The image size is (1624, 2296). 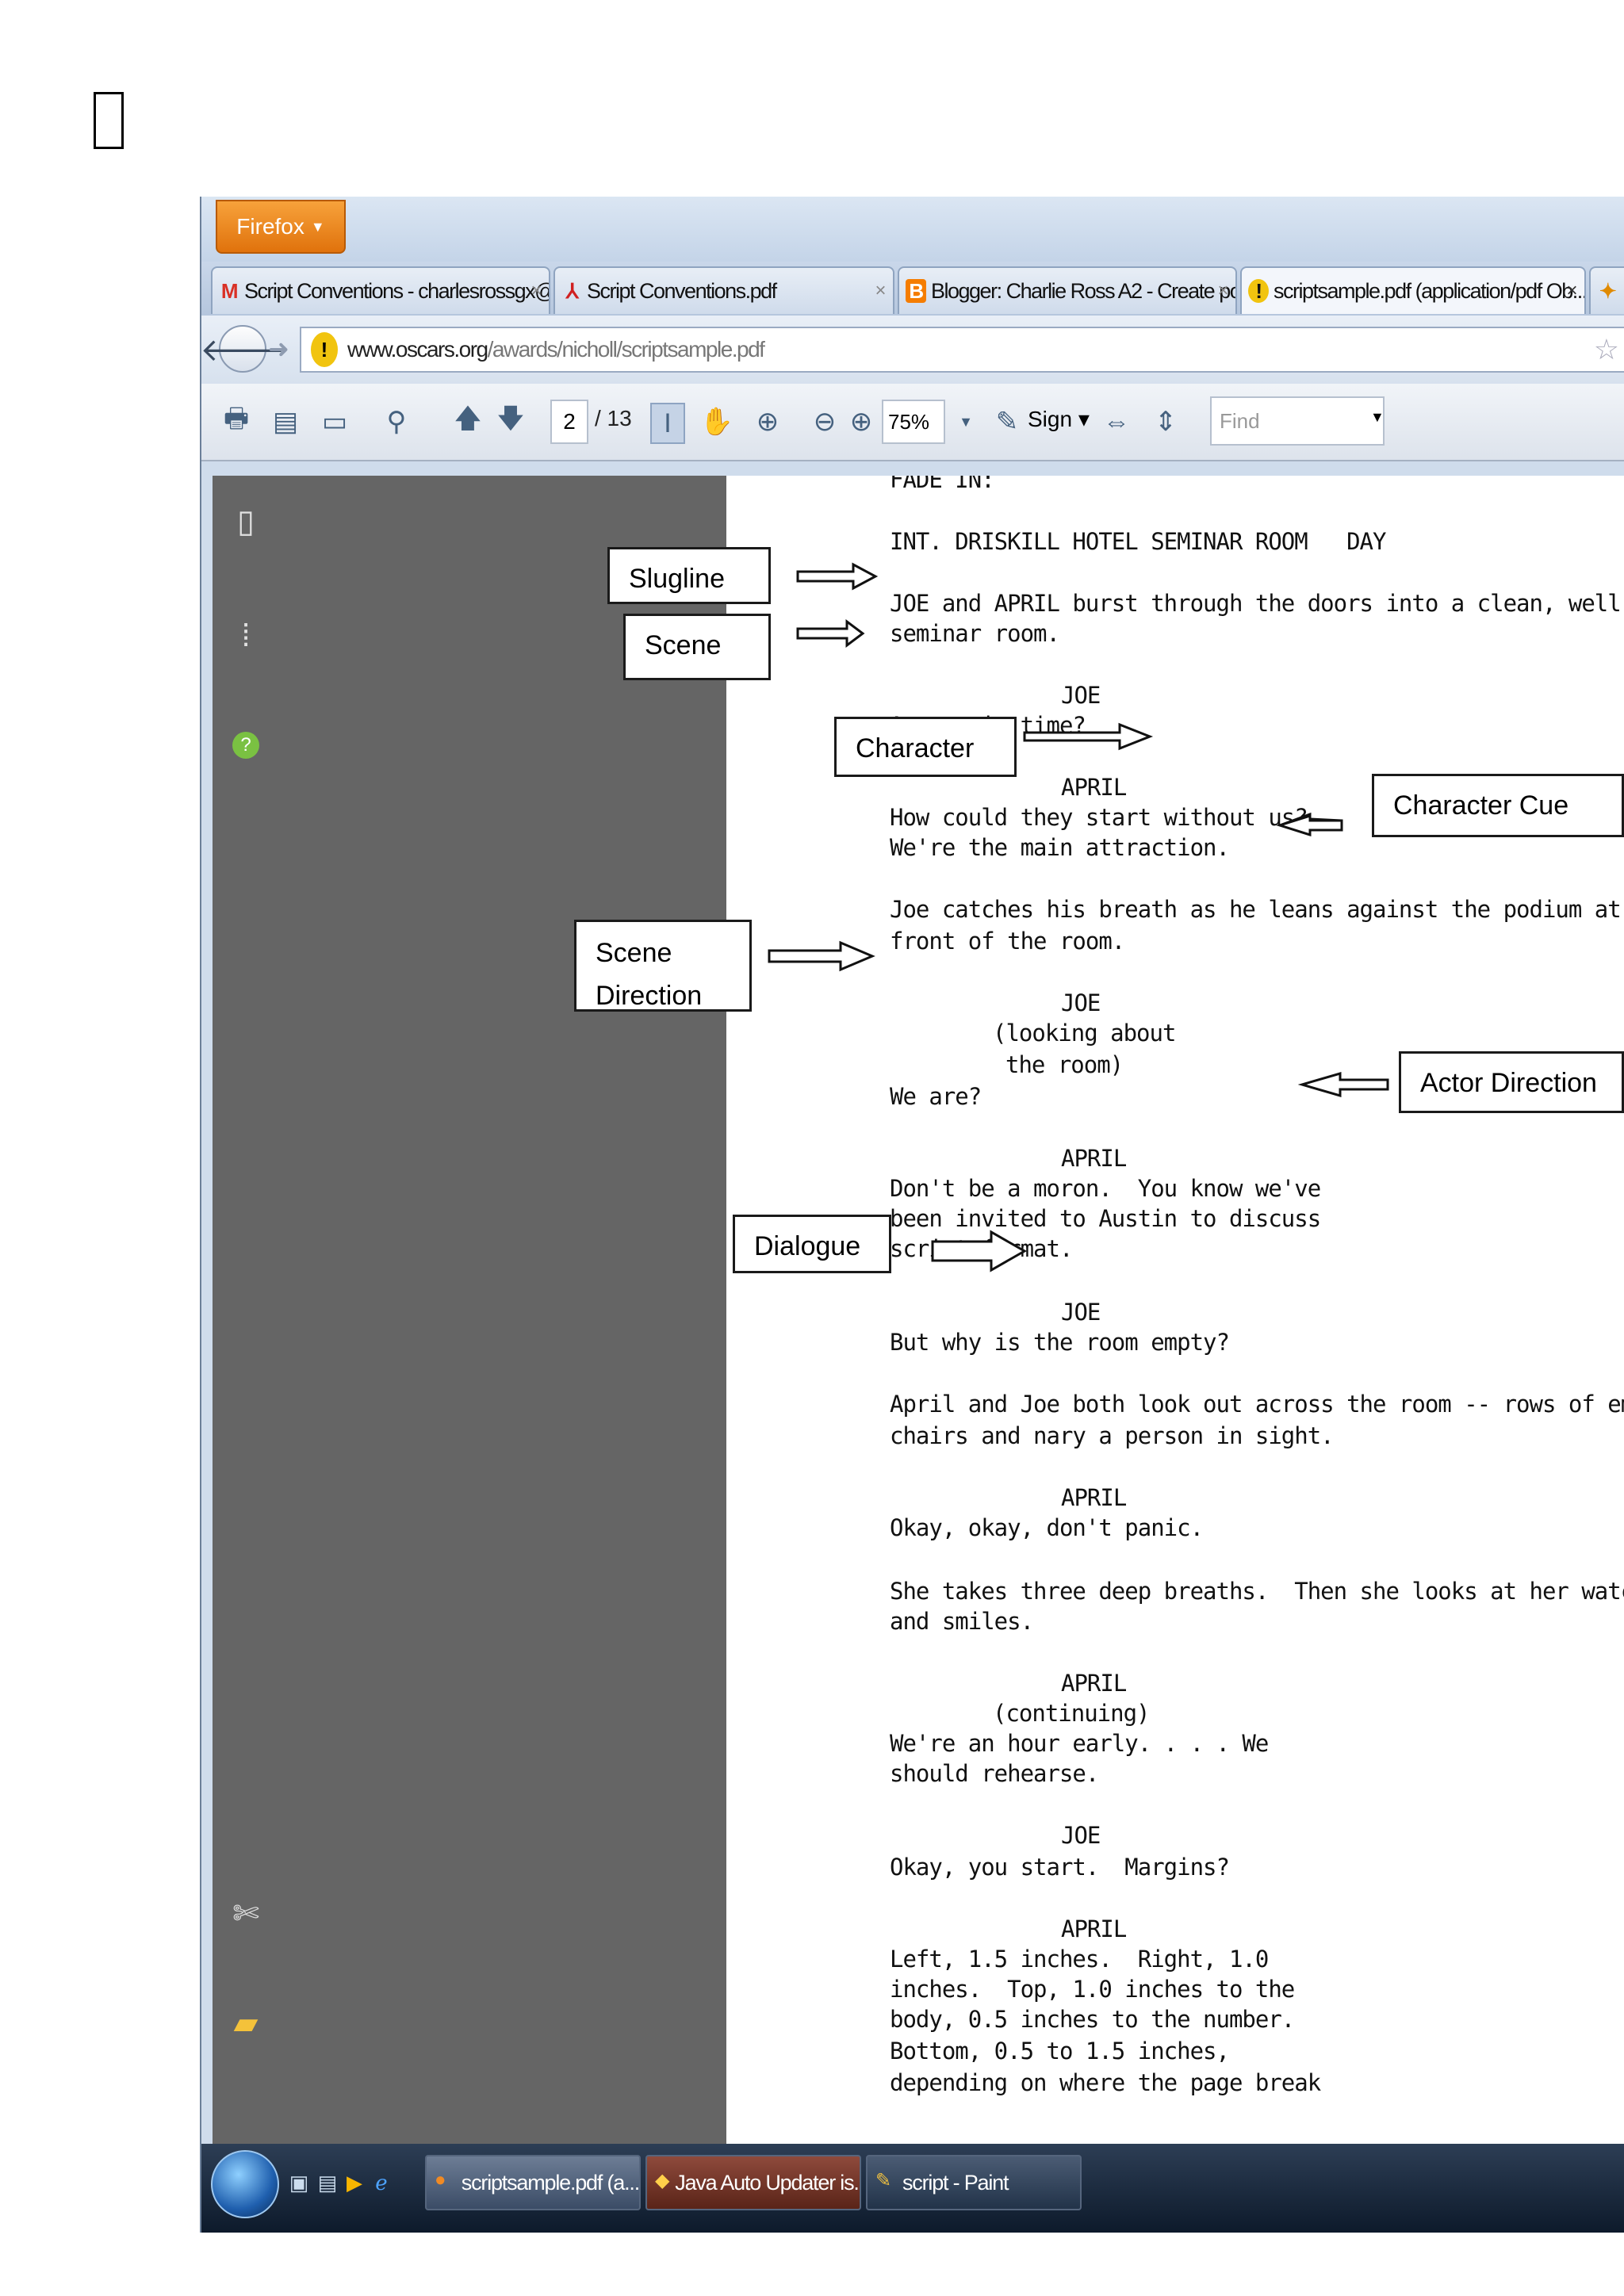 I want to click on pen-icon: ✎, so click(x=1007, y=422).